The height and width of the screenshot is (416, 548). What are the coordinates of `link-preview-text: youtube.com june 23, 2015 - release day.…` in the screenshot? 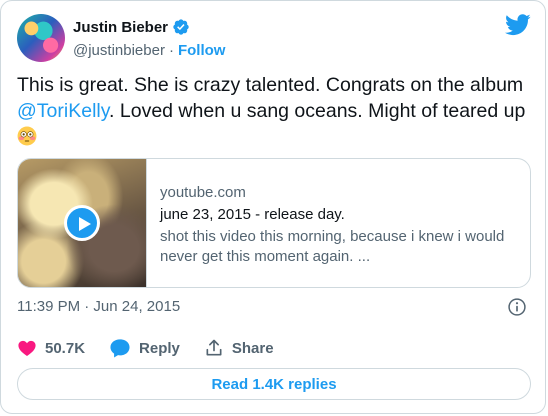 It's located at (340, 225).